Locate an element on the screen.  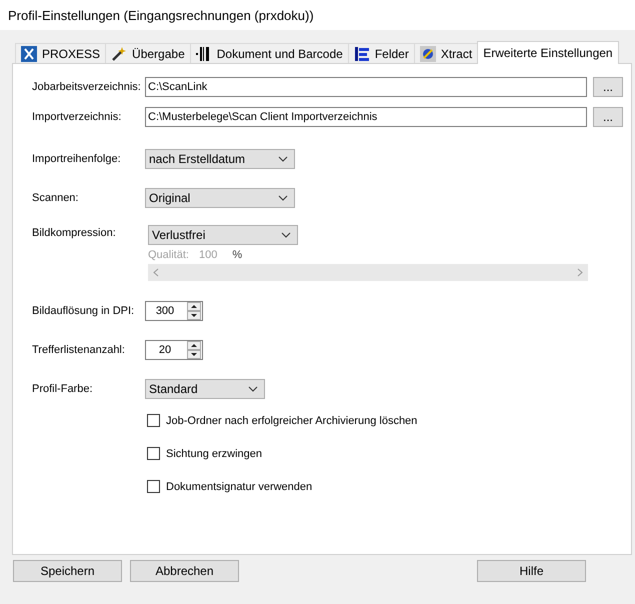
checkbox-label: Dokumentsignatur verwenden is located at coordinates (239, 486).